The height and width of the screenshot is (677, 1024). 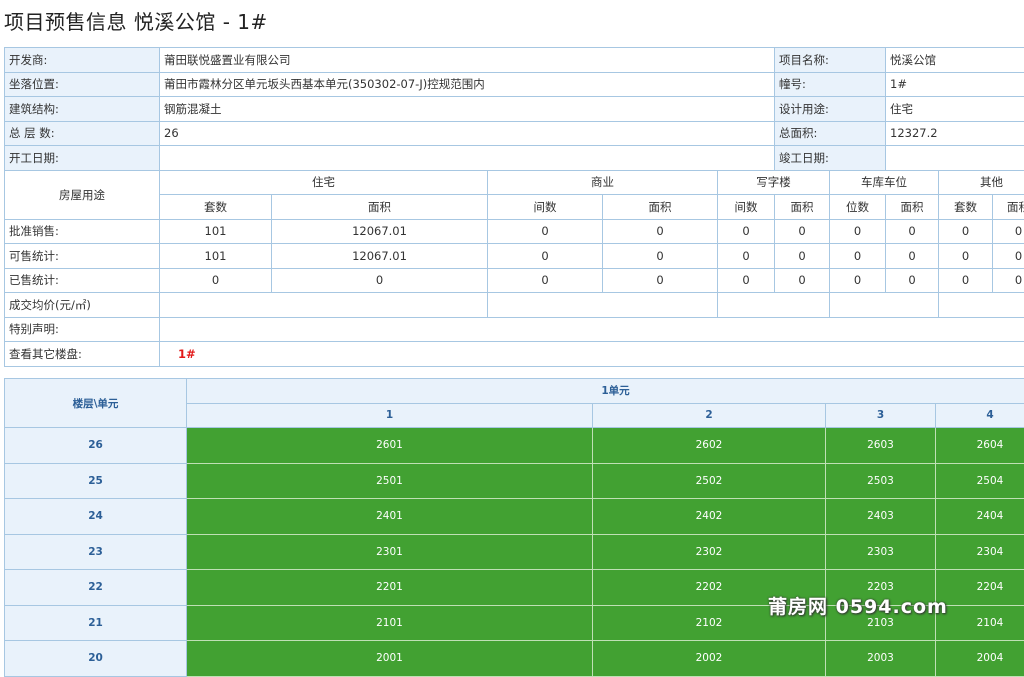 What do you see at coordinates (955, 109) in the screenshot?
I see `design-use-value: 住宅` at bounding box center [955, 109].